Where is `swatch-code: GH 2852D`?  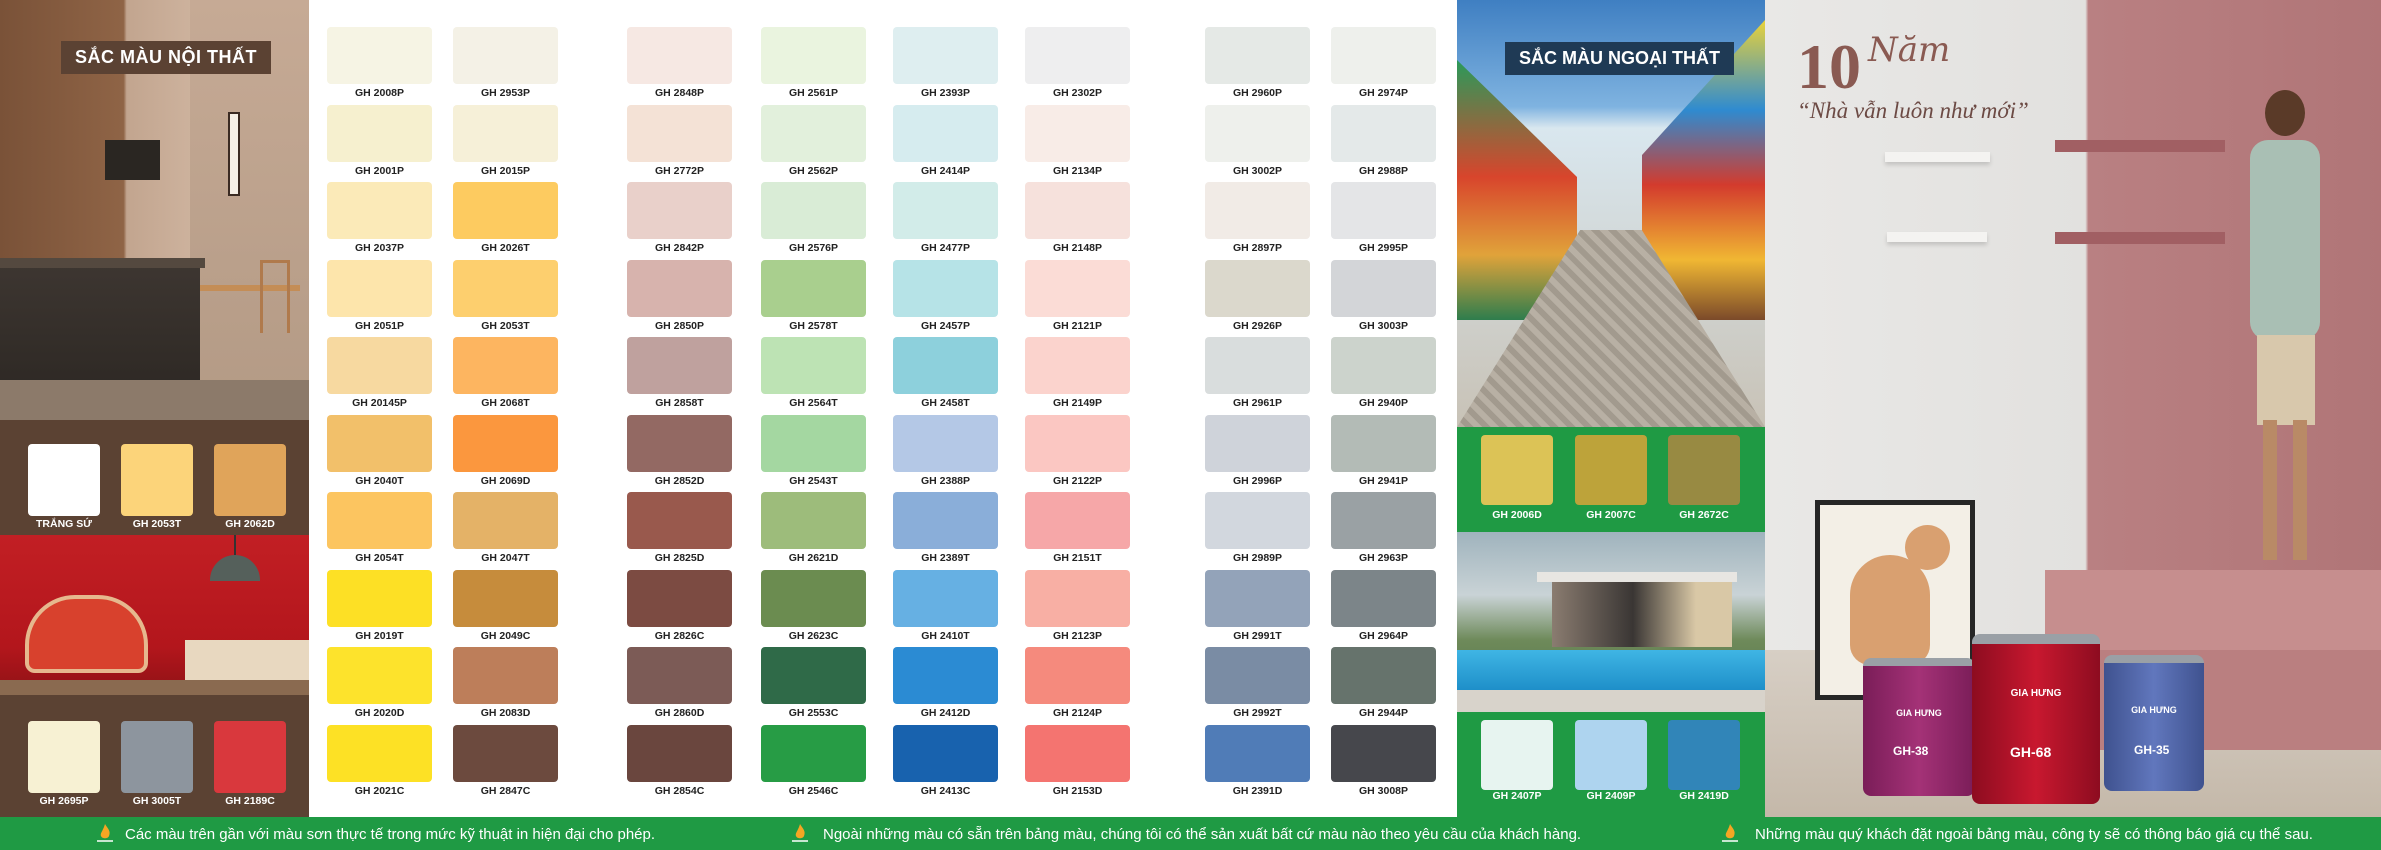
swatch-code: GH 2852D is located at coordinates (679, 480).